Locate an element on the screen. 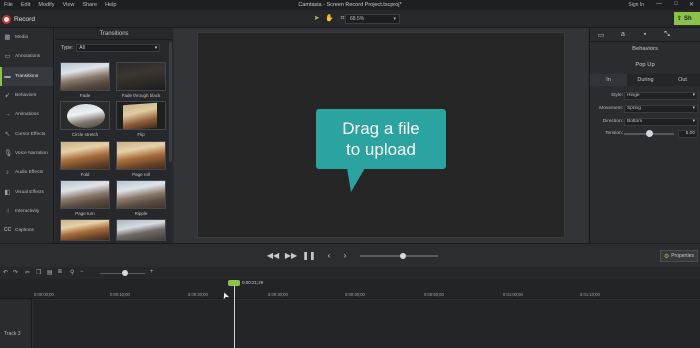 Image resolution: width=700 pixels, height=348 pixels. transition-tile: Fade through black is located at coordinates (141, 80).